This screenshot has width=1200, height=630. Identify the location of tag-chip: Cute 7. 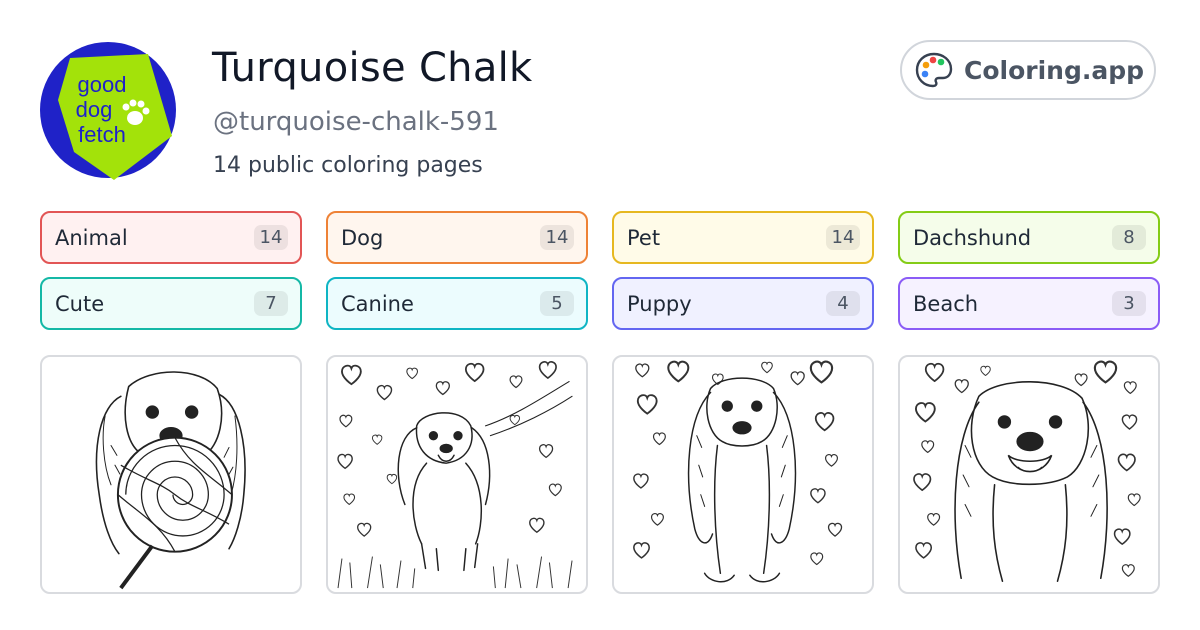
(171, 303).